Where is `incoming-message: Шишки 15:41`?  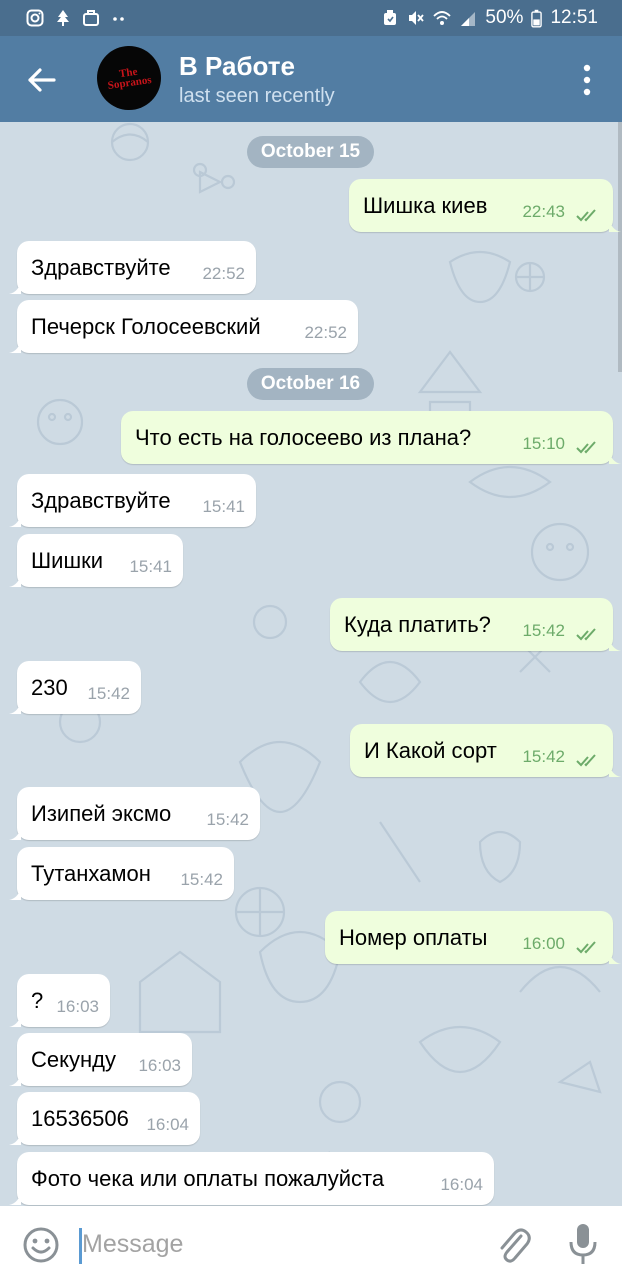
incoming-message: Шишки 15:41 is located at coordinates (96, 560).